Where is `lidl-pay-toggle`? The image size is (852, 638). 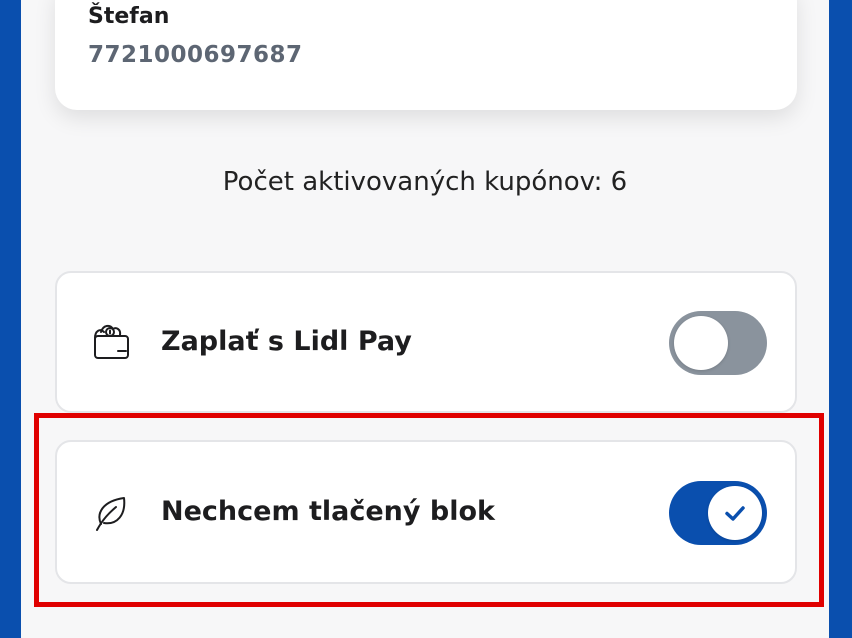 lidl-pay-toggle is located at coordinates (718, 343).